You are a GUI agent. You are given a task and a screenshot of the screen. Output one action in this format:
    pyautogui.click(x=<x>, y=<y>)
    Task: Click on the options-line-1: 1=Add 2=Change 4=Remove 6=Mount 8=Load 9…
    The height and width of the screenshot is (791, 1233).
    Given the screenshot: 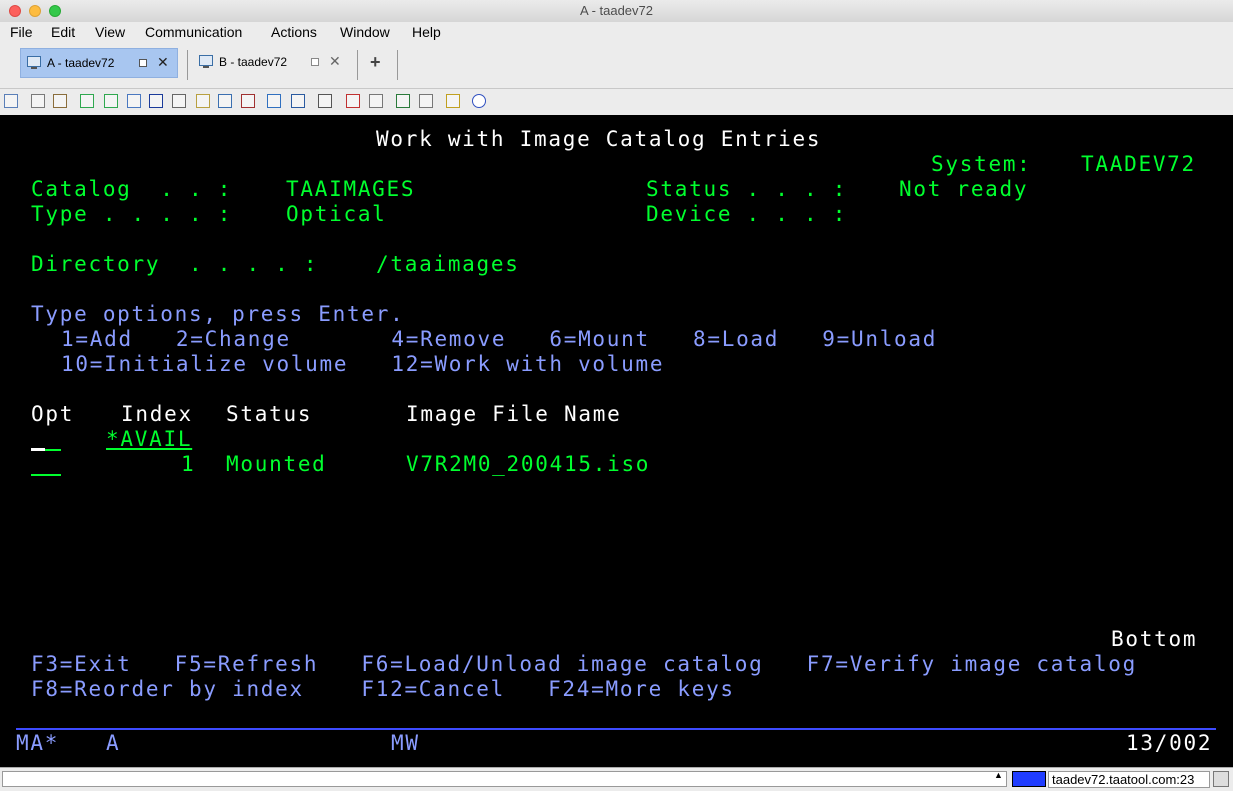 What is the action you would take?
    pyautogui.click(x=499, y=339)
    